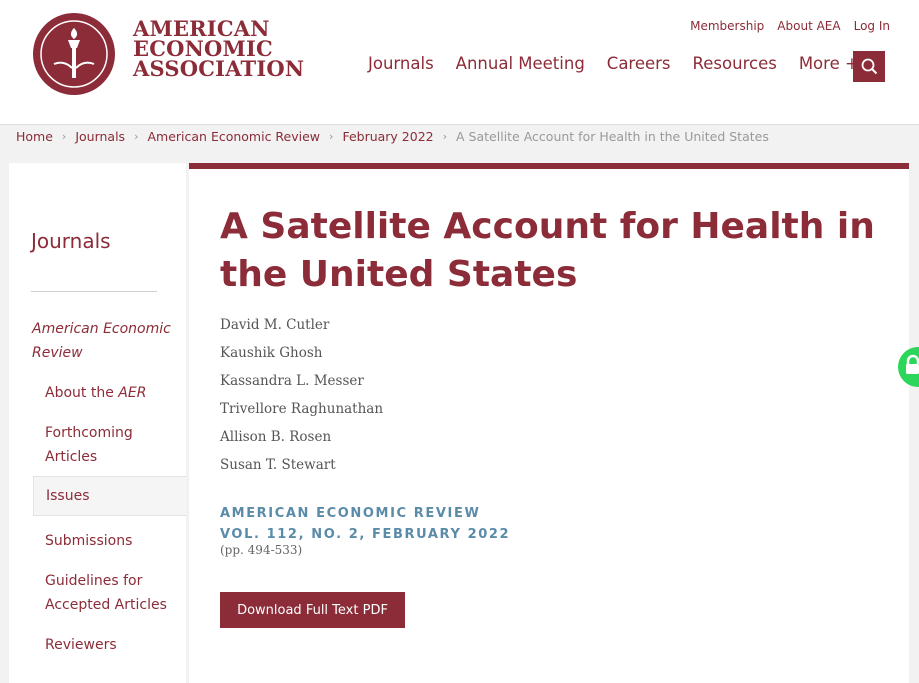 Image resolution: width=919 pixels, height=683 pixels. What do you see at coordinates (401, 63) in the screenshot?
I see `nav-journals: Journals` at bounding box center [401, 63].